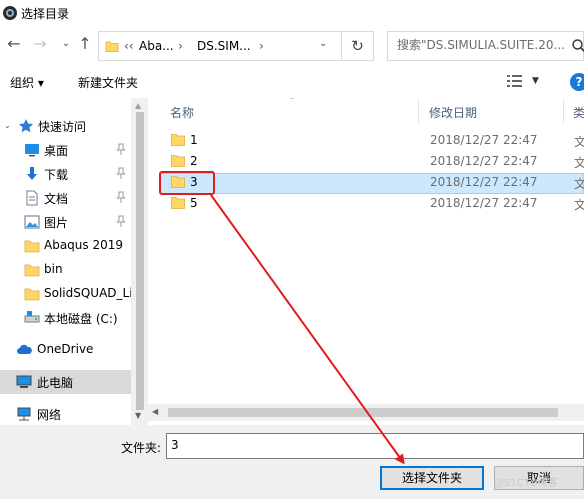  Describe the element at coordinates (577, 46) in the screenshot. I see `search-icon` at that location.